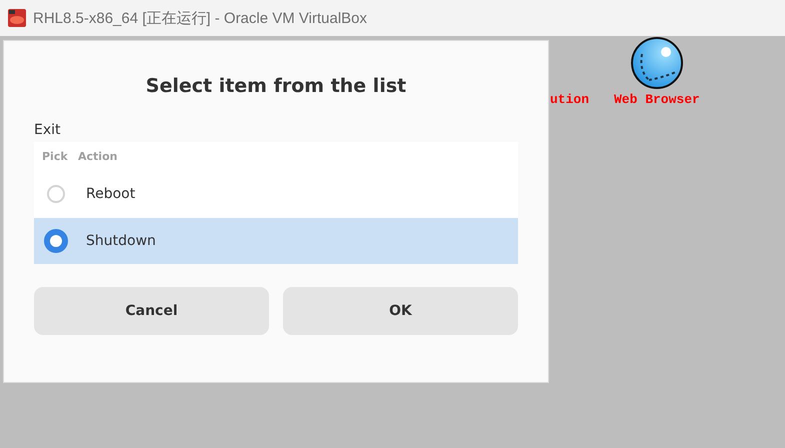 The image size is (785, 448). Describe the element at coordinates (151, 311) in the screenshot. I see `cancel-button: Cancel` at that location.